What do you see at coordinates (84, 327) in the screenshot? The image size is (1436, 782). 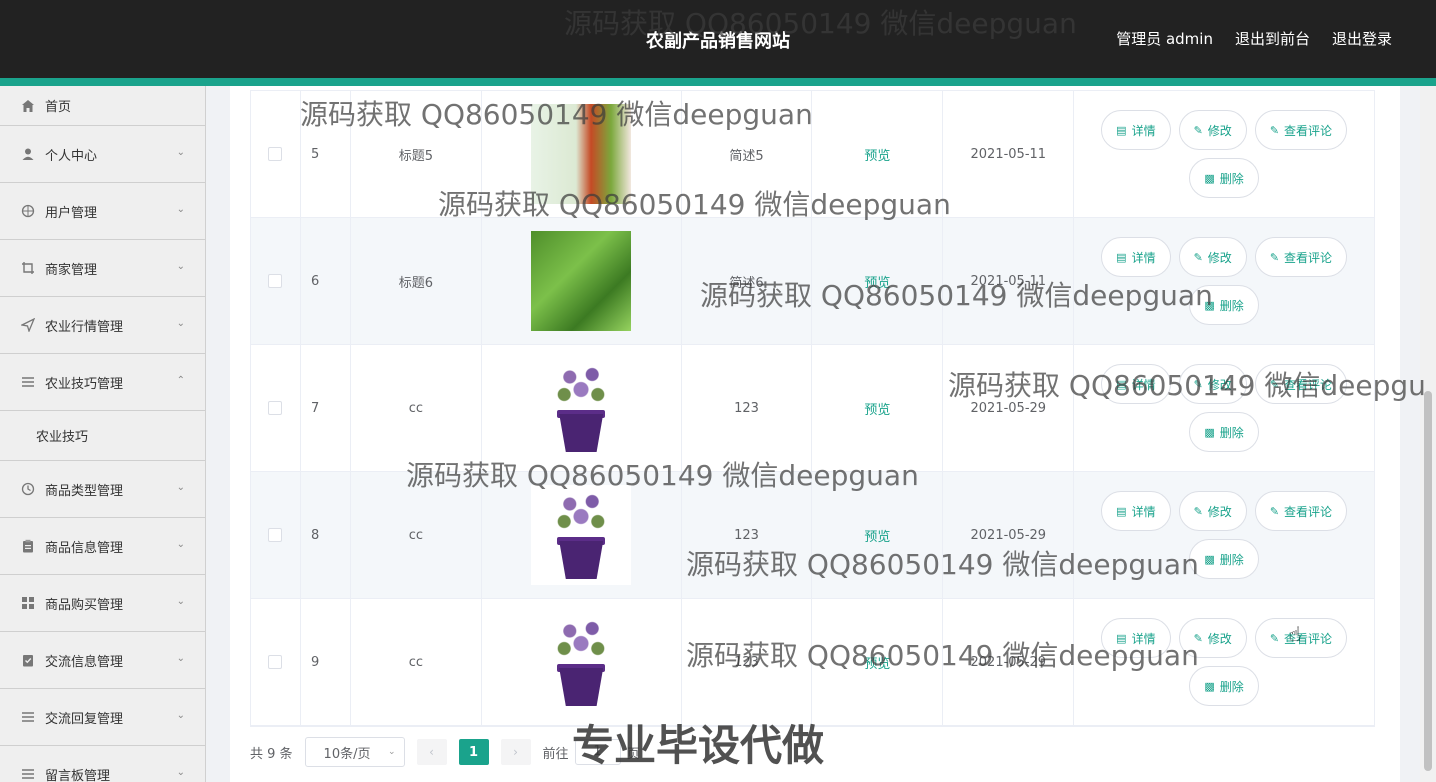 I see `sidebar-item-label: 农业行情管理` at bounding box center [84, 327].